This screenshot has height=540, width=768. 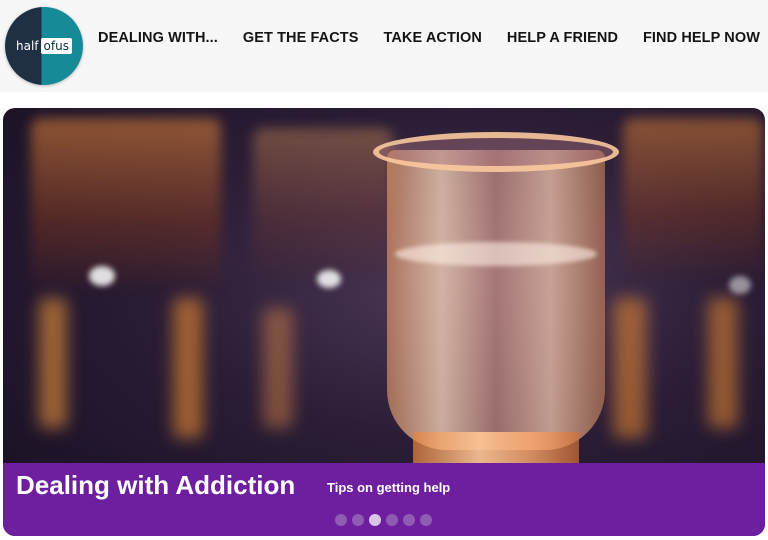 I want to click on background-glass-left, so click(x=126, y=203).